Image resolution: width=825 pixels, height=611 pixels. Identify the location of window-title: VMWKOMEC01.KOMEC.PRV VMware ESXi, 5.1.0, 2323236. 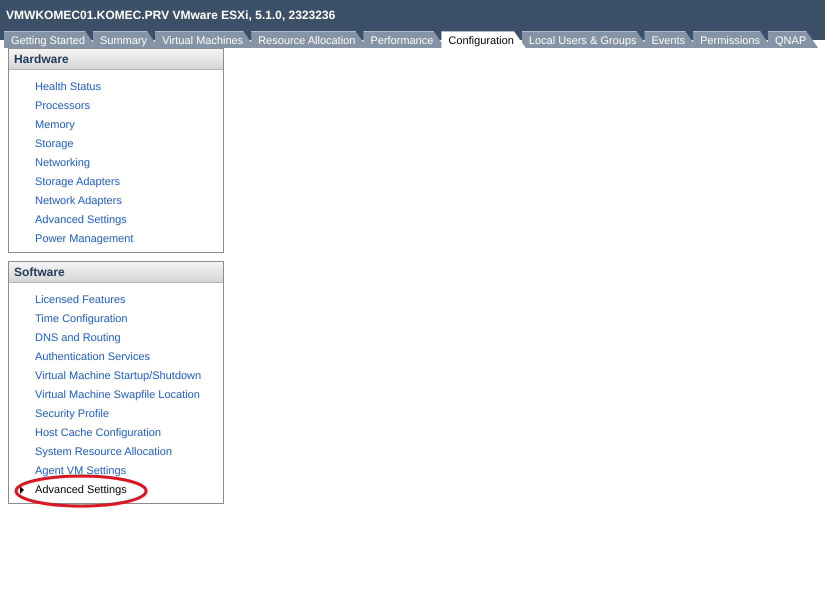
(170, 16).